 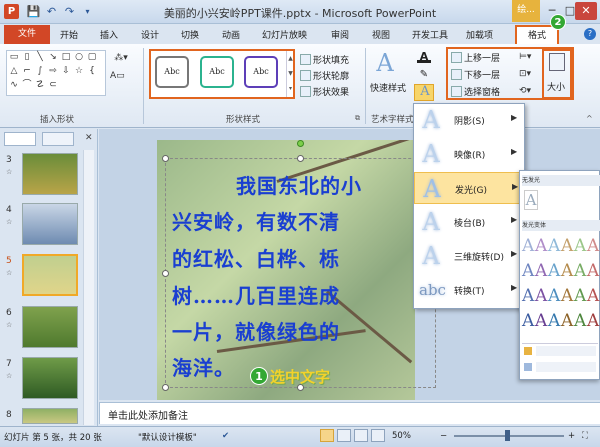 What do you see at coordinates (150, 34) in the screenshot?
I see `tab-design: 设计` at bounding box center [150, 34].